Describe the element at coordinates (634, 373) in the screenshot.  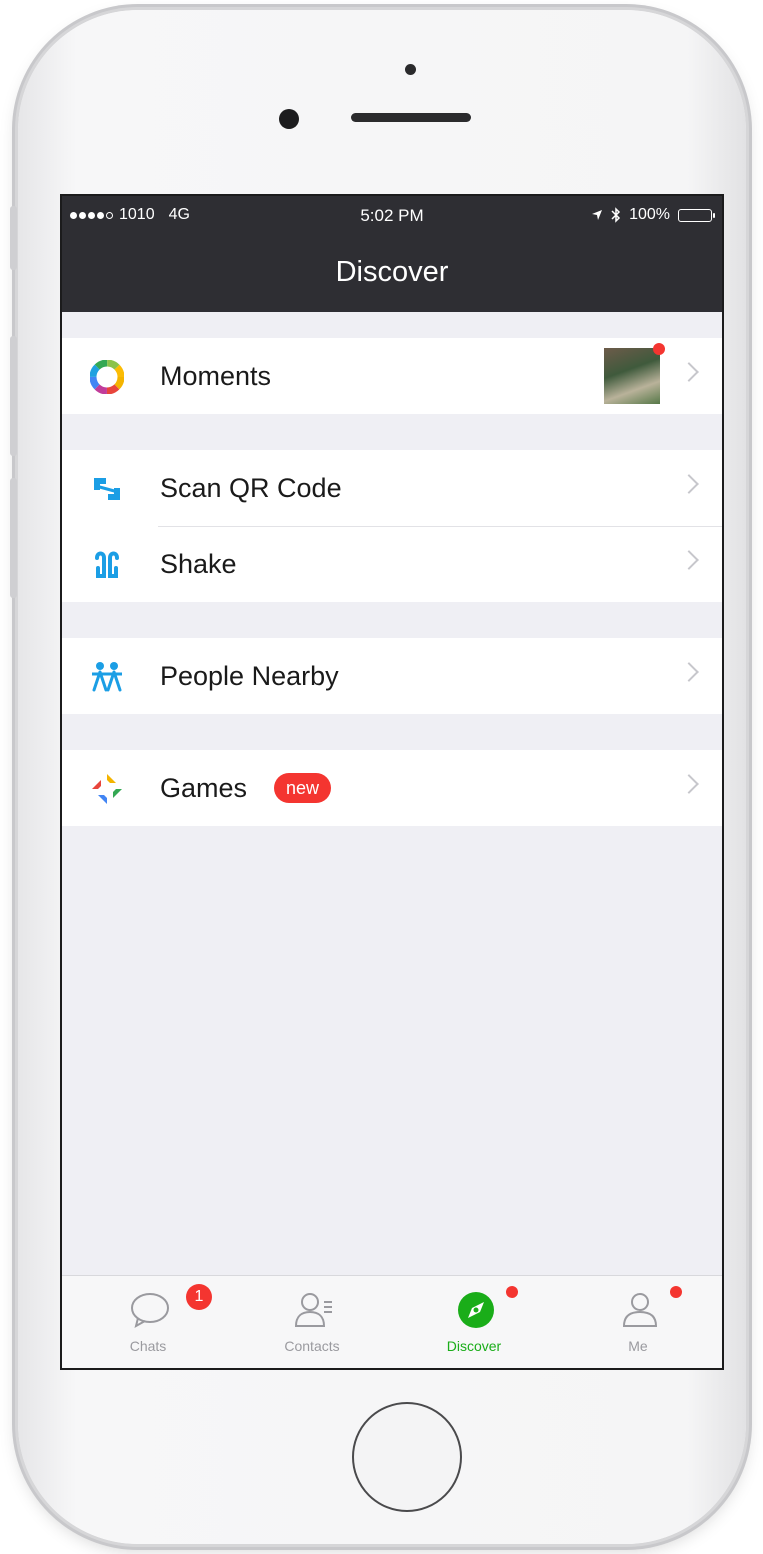
I see `moments-thumbnail` at that location.